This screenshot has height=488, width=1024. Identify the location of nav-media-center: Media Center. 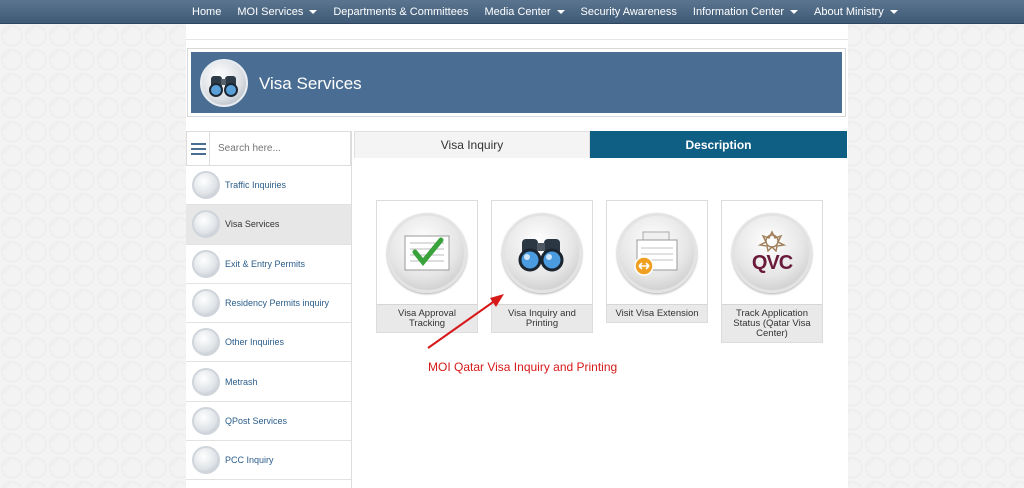
(524, 12).